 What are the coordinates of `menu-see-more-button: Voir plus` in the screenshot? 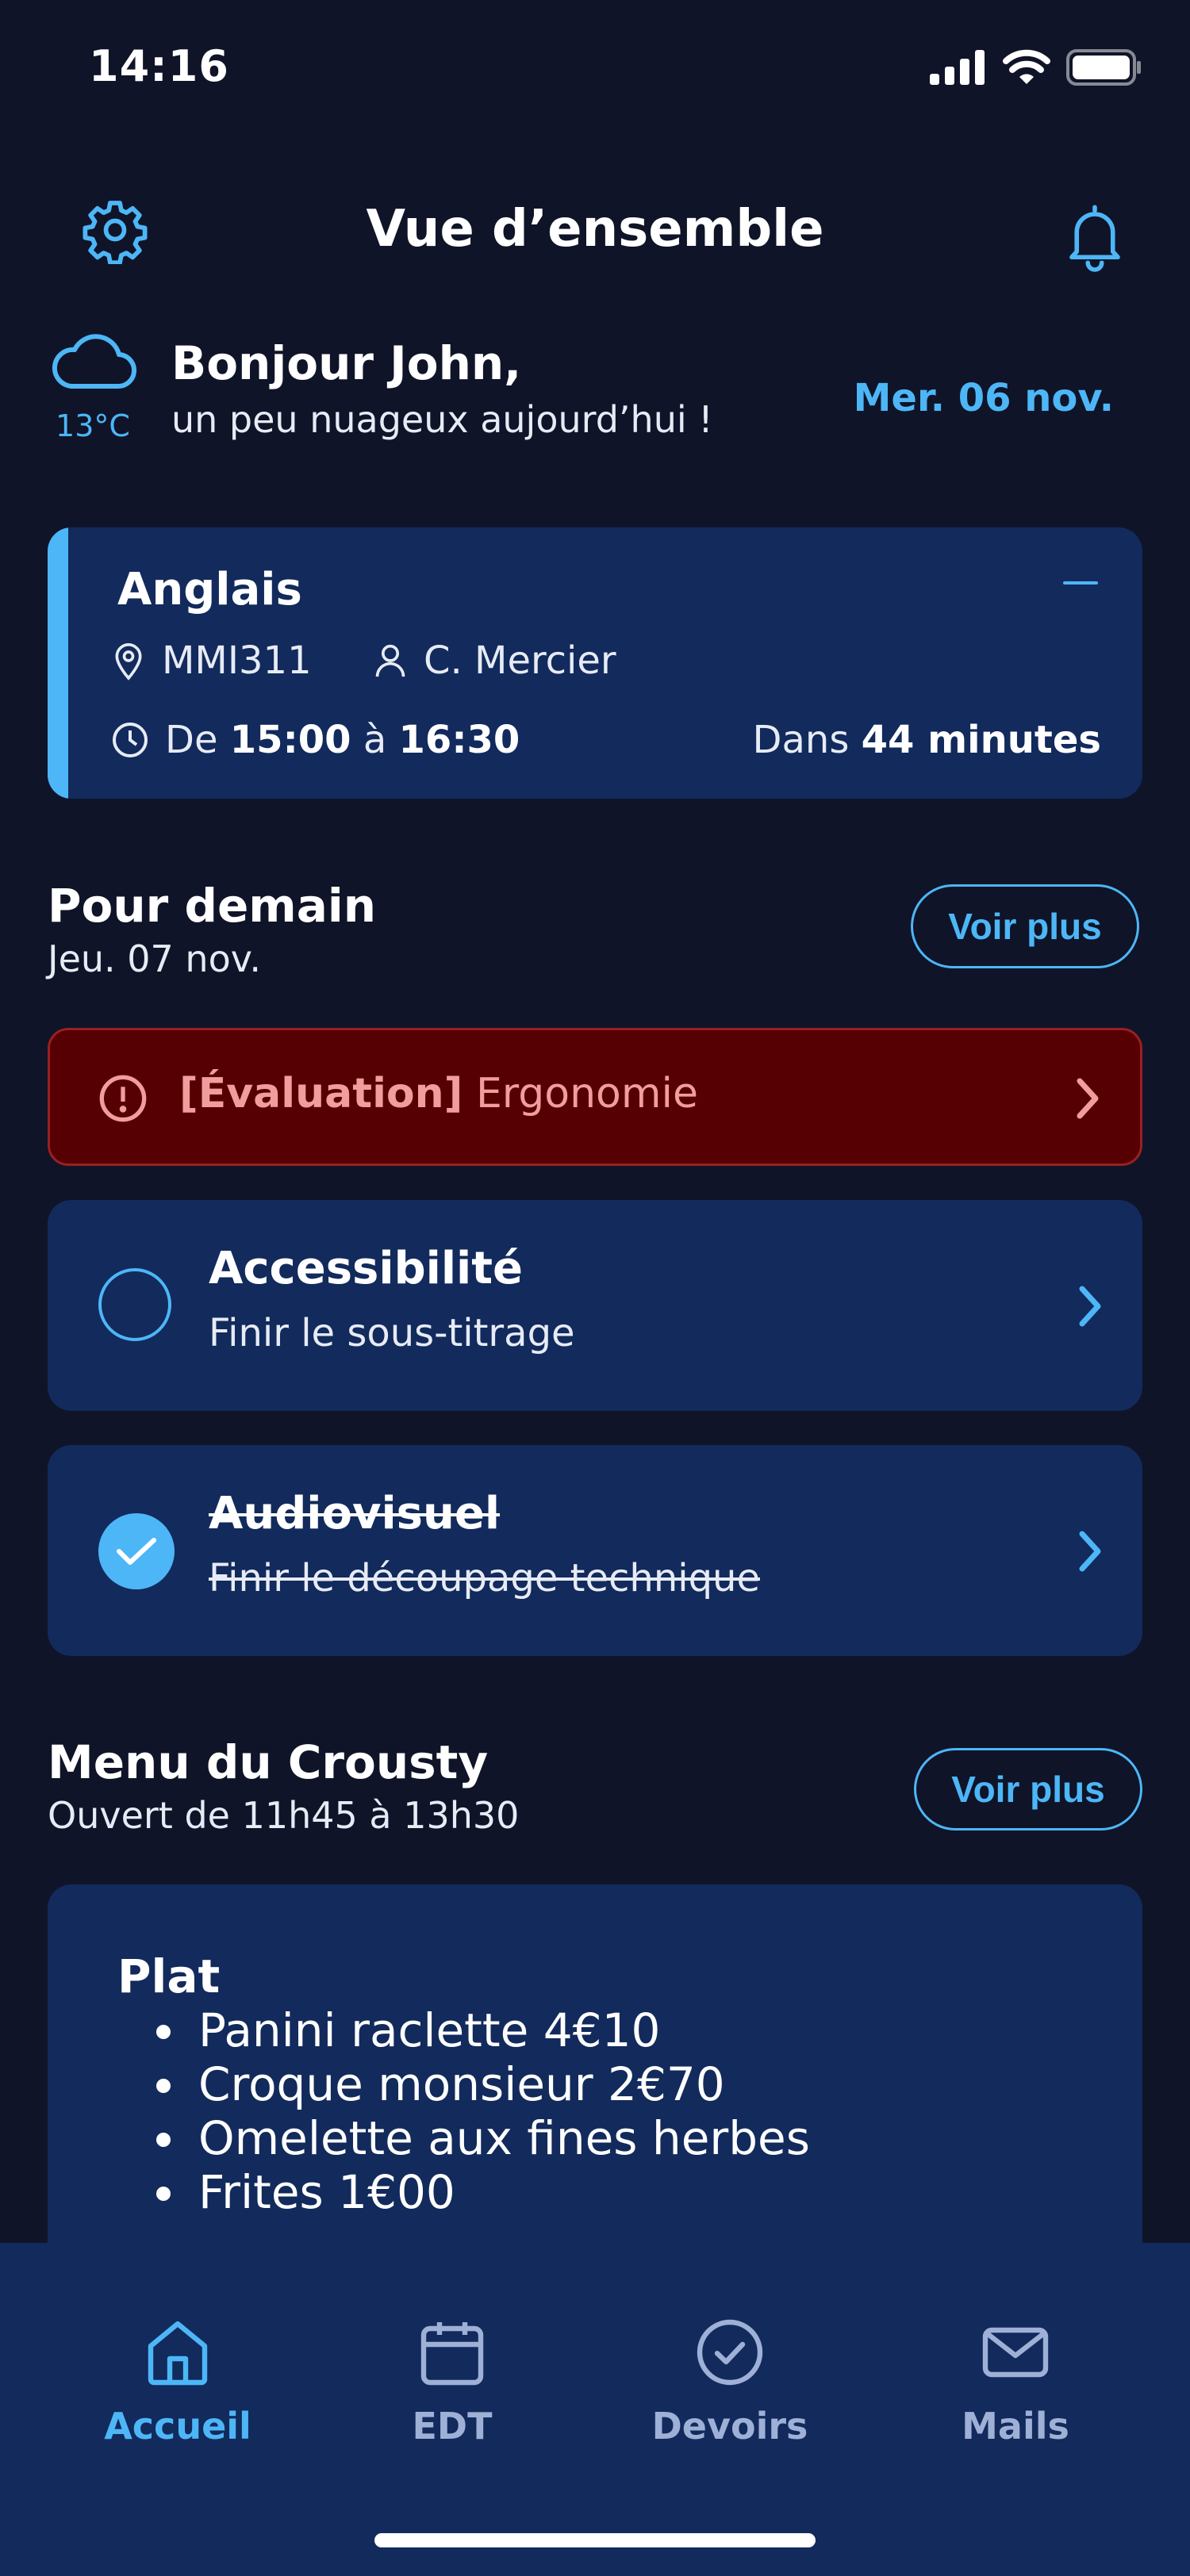 It's located at (1028, 1789).